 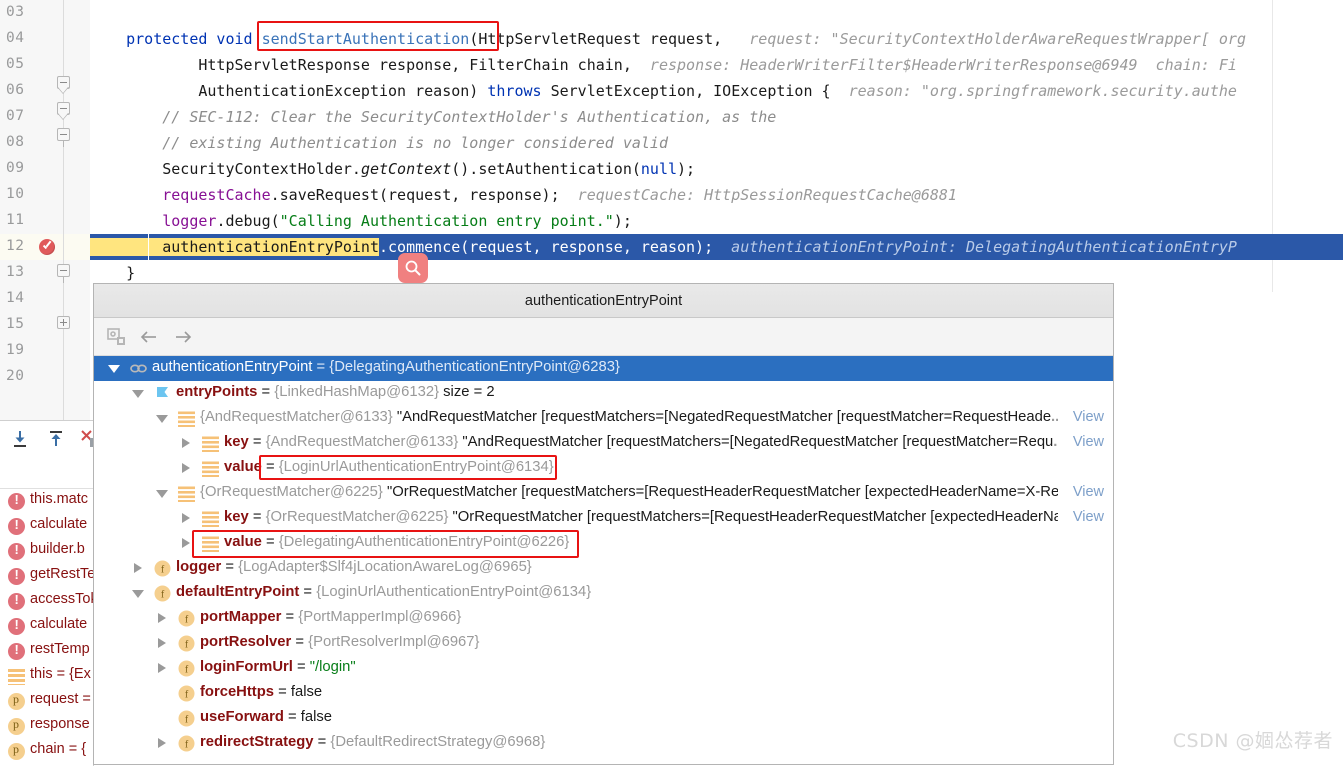 I want to click on step-into-icon, so click(x=20, y=439).